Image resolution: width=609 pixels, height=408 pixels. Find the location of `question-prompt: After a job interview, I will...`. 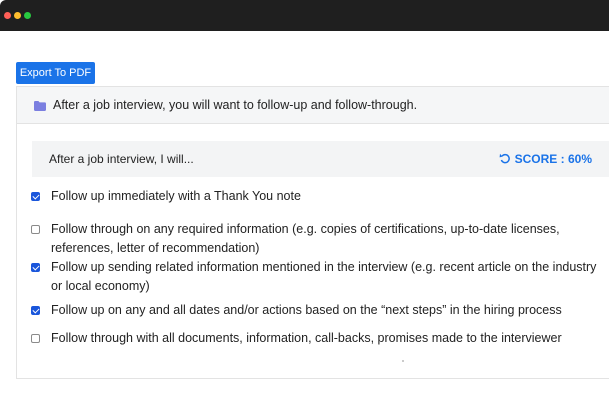

question-prompt: After a job interview, I will... is located at coordinates (121, 159).